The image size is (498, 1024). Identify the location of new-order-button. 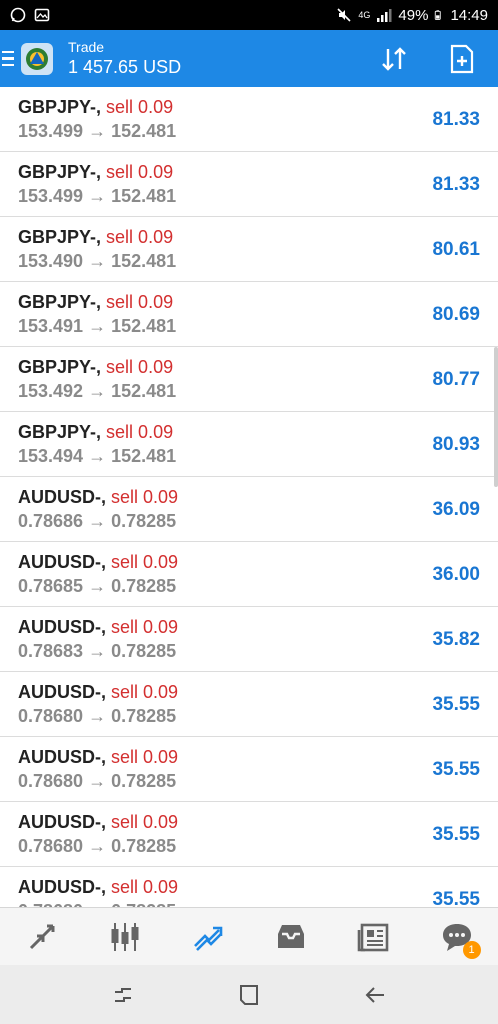
(462, 59).